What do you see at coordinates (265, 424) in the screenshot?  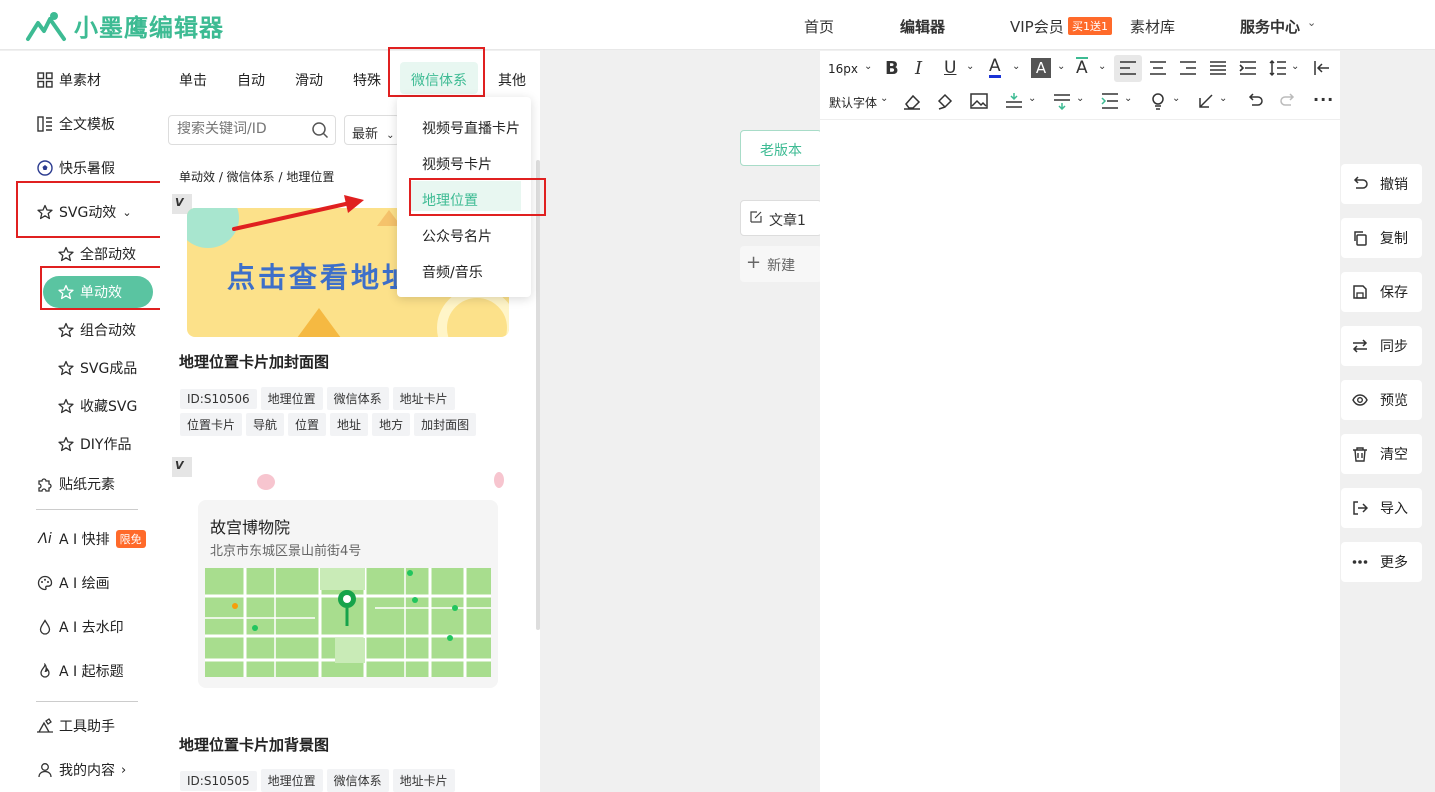 I see `tag: 导航` at bounding box center [265, 424].